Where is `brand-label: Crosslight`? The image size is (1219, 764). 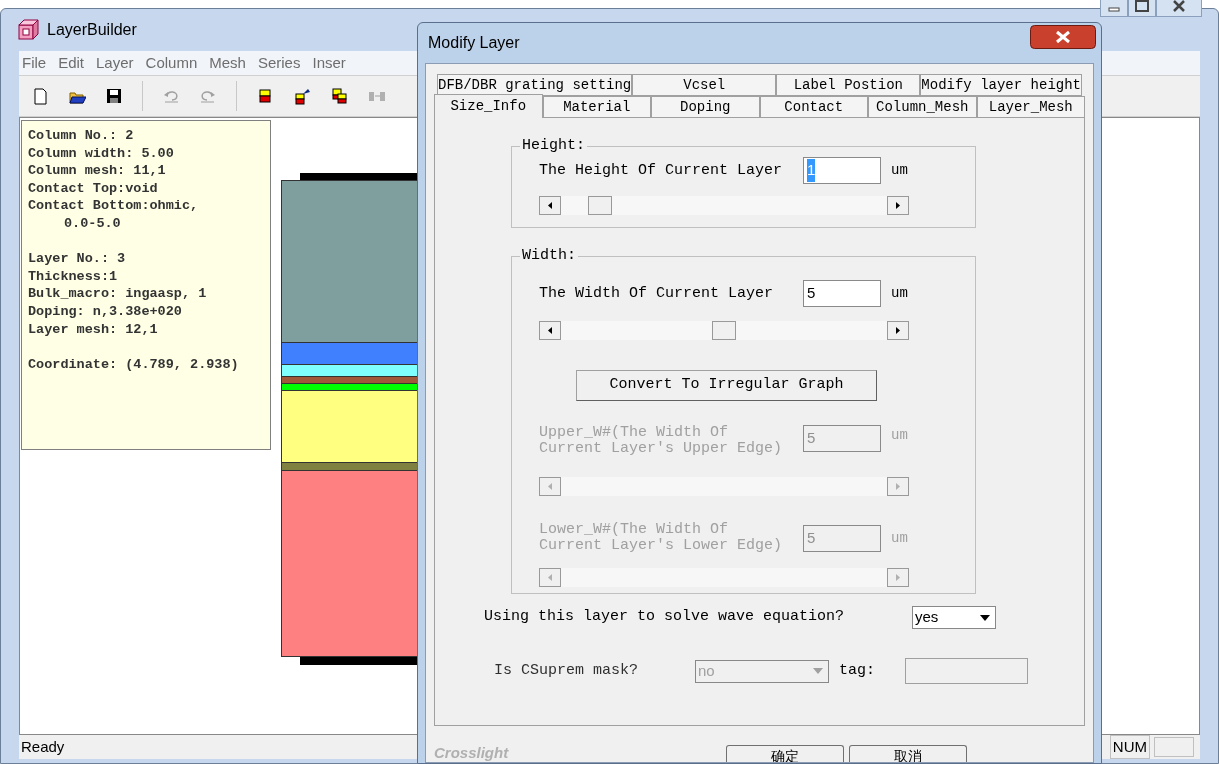
brand-label: Crosslight is located at coordinates (472, 752).